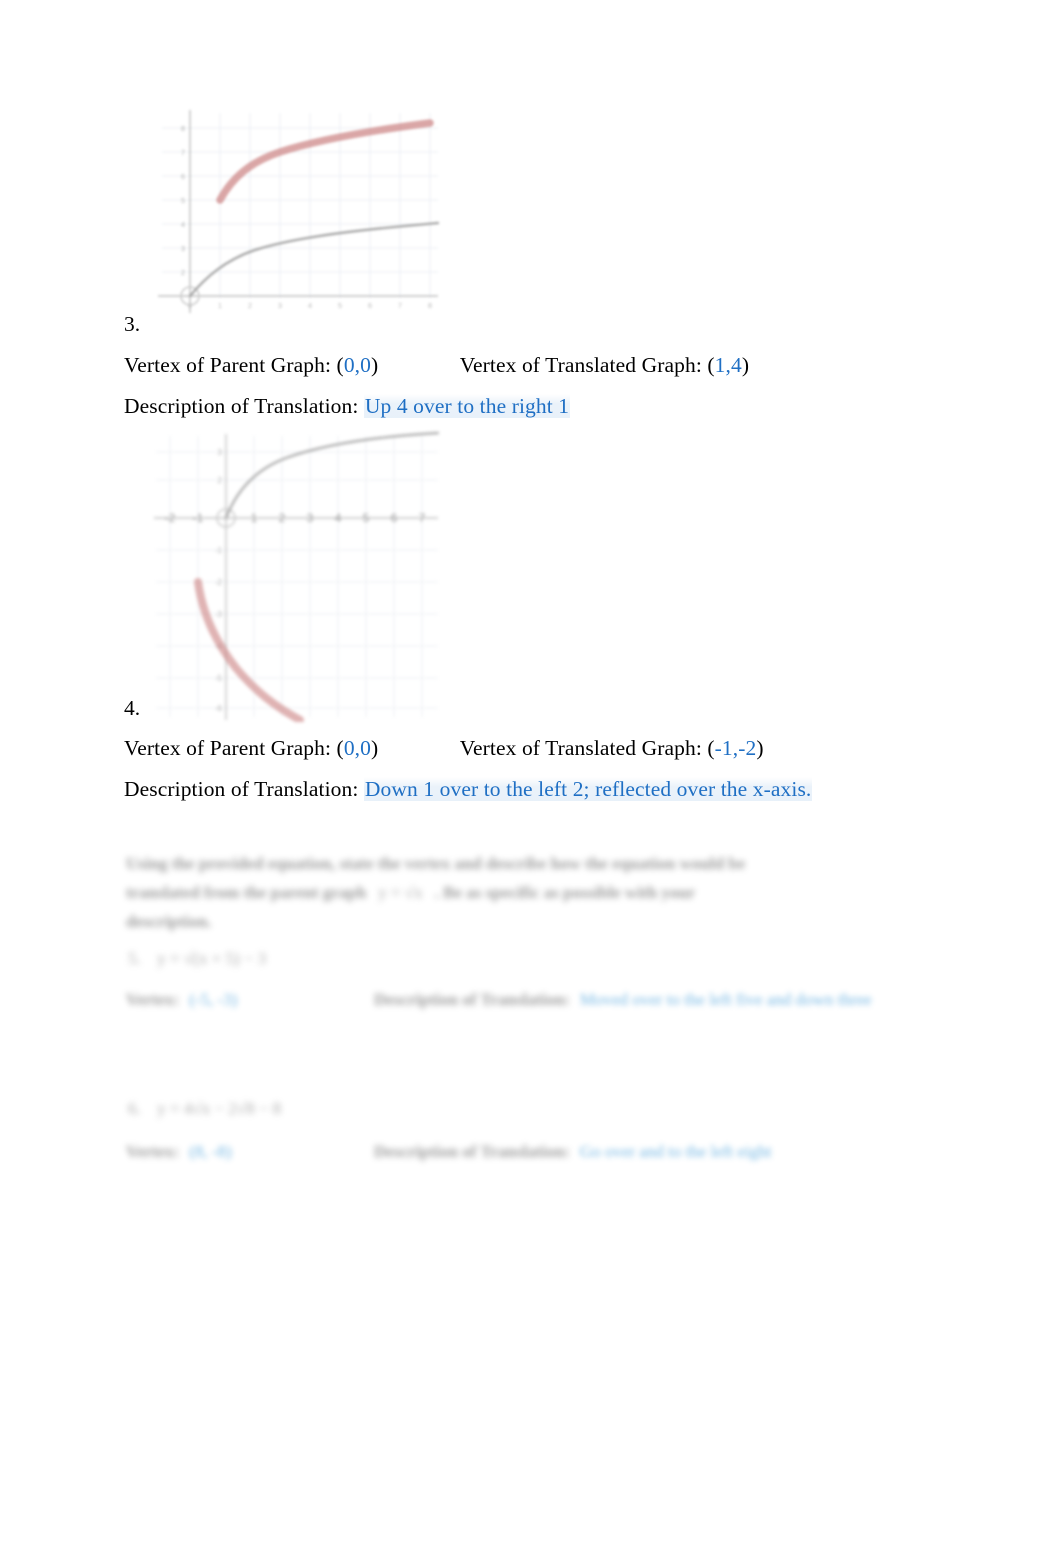 This screenshot has width=1062, height=1561. I want to click on description-answer: Up 4 over to the right 1, so click(467, 406).